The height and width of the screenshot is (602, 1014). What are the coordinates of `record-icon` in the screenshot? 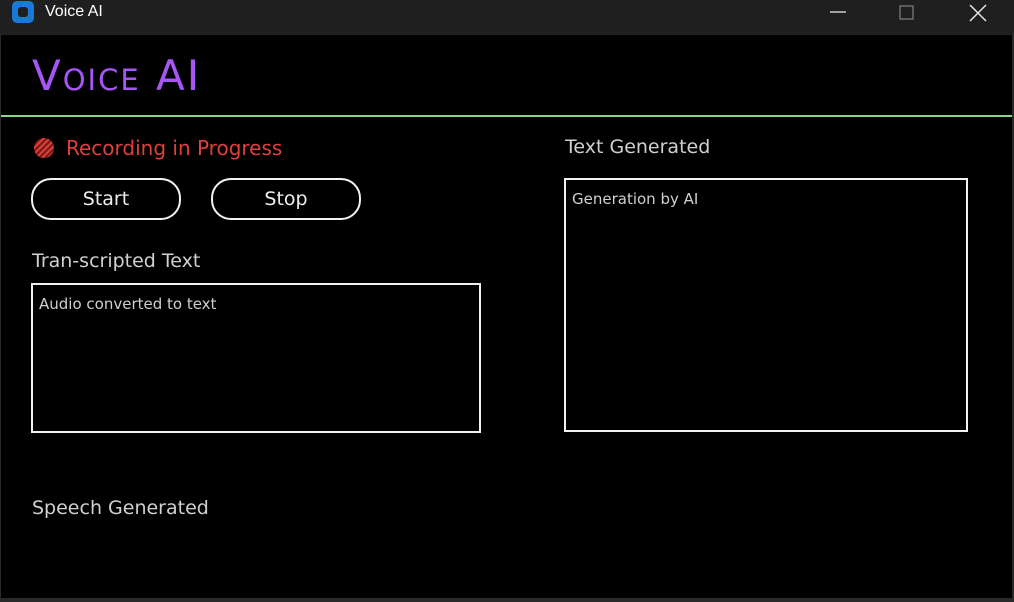 It's located at (44, 148).